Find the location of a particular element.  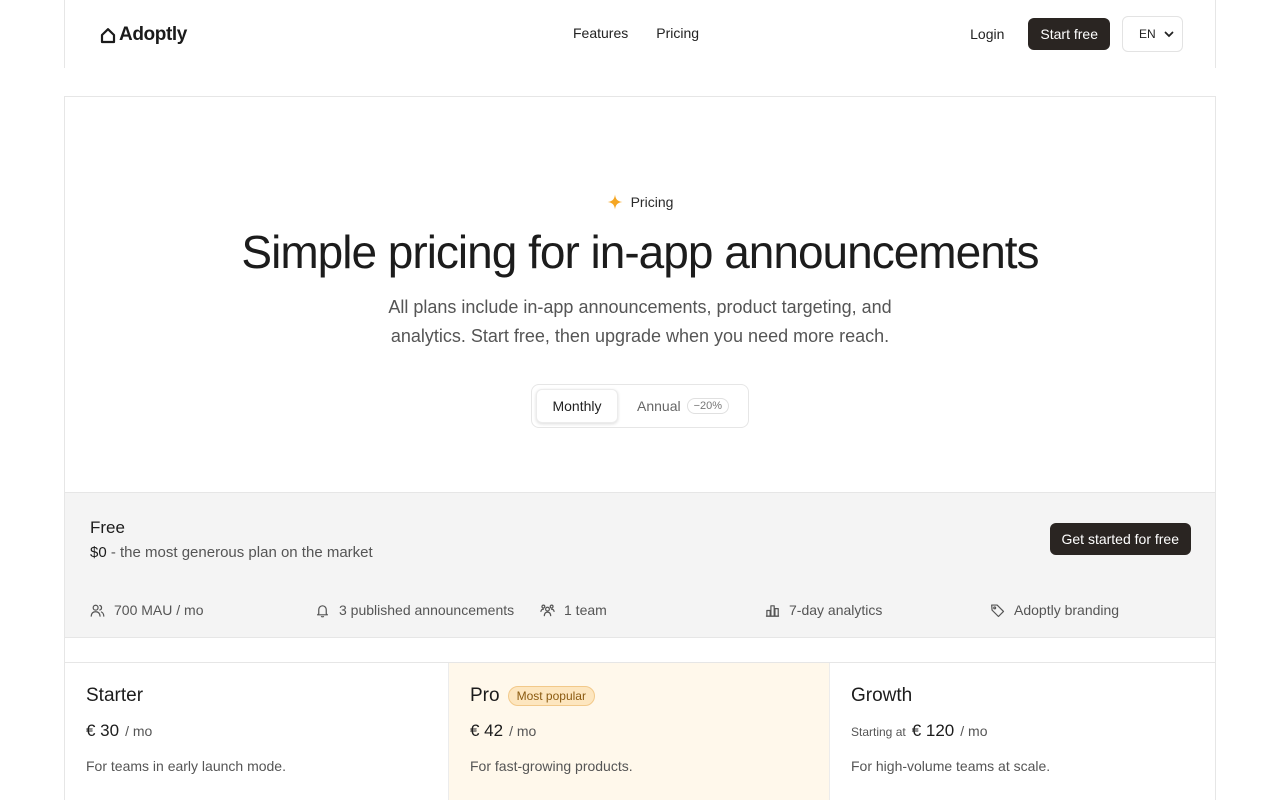

feature-item: 3 published announcements is located at coordinates (427, 610).